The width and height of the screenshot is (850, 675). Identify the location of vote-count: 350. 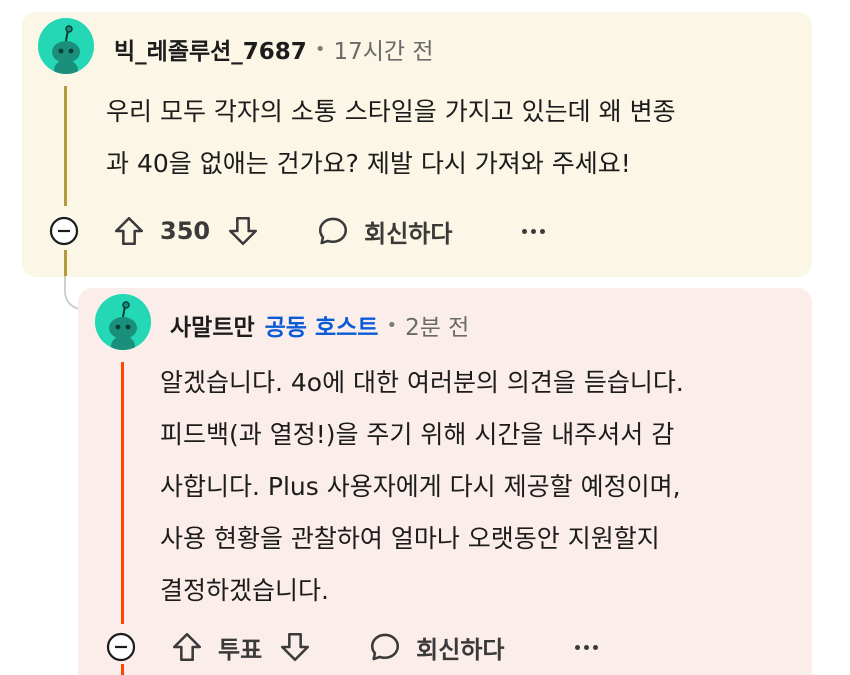
(185, 231).